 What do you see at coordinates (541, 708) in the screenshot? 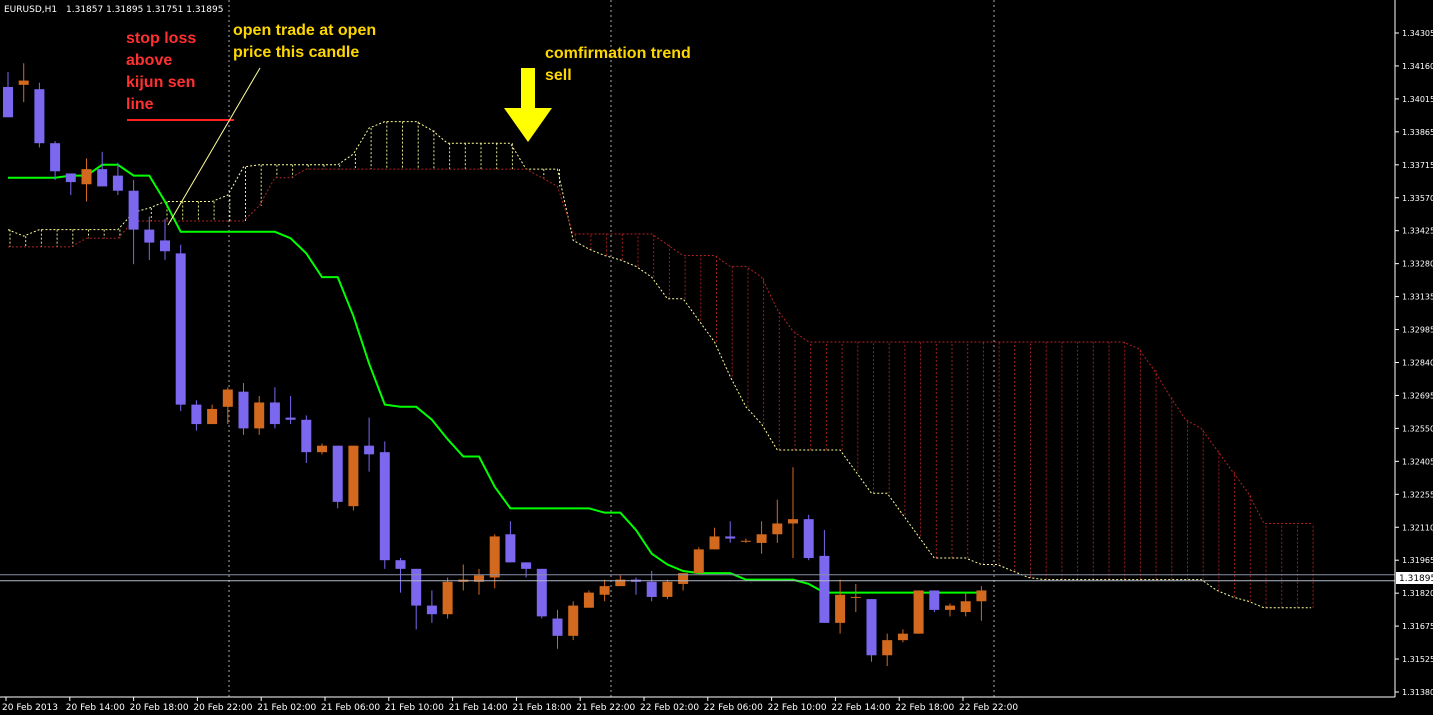
I see `x-tick-label-8: 21 Feb 18:00` at bounding box center [541, 708].